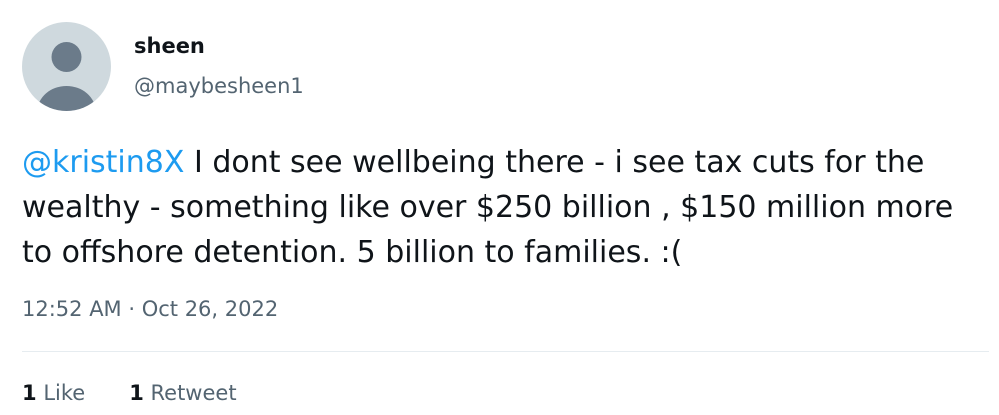 This screenshot has width=999, height=415. Describe the element at coordinates (103, 162) in the screenshot. I see `mention-link: @kristin8X` at that location.